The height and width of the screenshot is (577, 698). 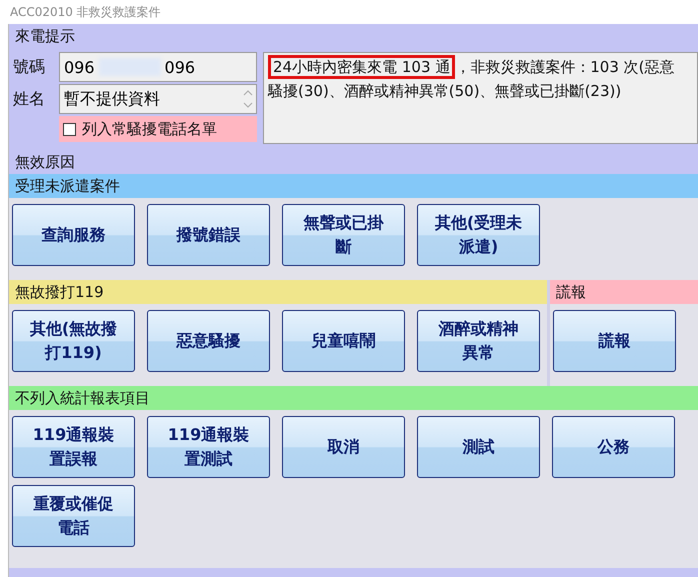 What do you see at coordinates (69, 129) in the screenshot?
I see `checkbox` at bounding box center [69, 129].